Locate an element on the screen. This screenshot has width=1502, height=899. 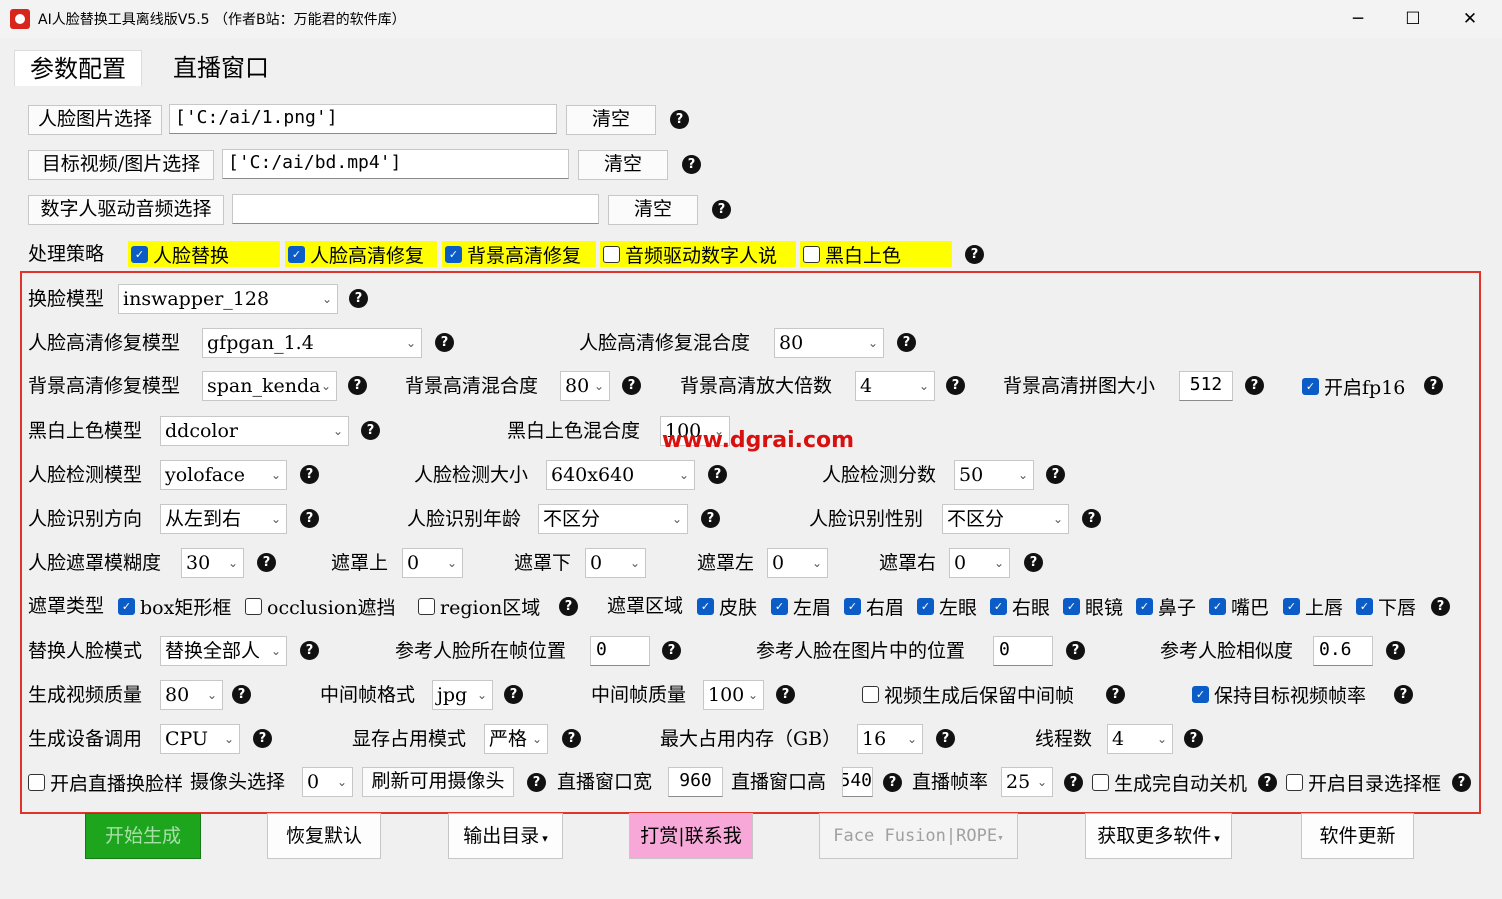
enhance-model-select: gfpgan_1.4 ⌄ is located at coordinates (312, 343).